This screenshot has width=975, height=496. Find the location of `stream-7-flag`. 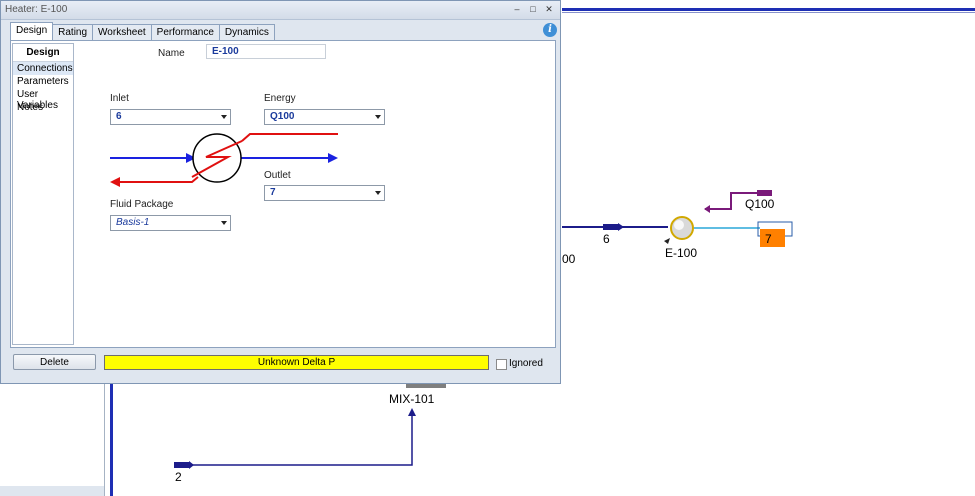

stream-7-flag is located at coordinates (772, 238).